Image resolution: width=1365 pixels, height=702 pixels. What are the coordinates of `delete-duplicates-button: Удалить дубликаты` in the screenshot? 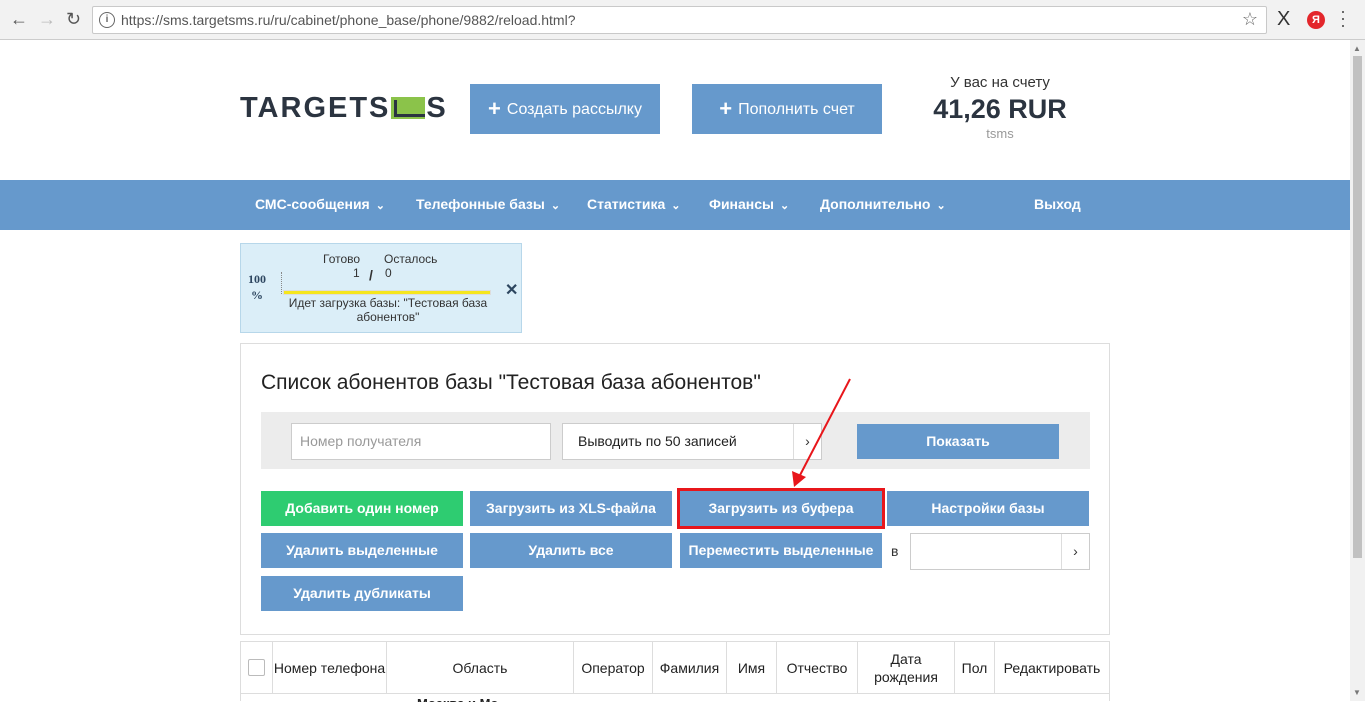 It's located at (362, 593).